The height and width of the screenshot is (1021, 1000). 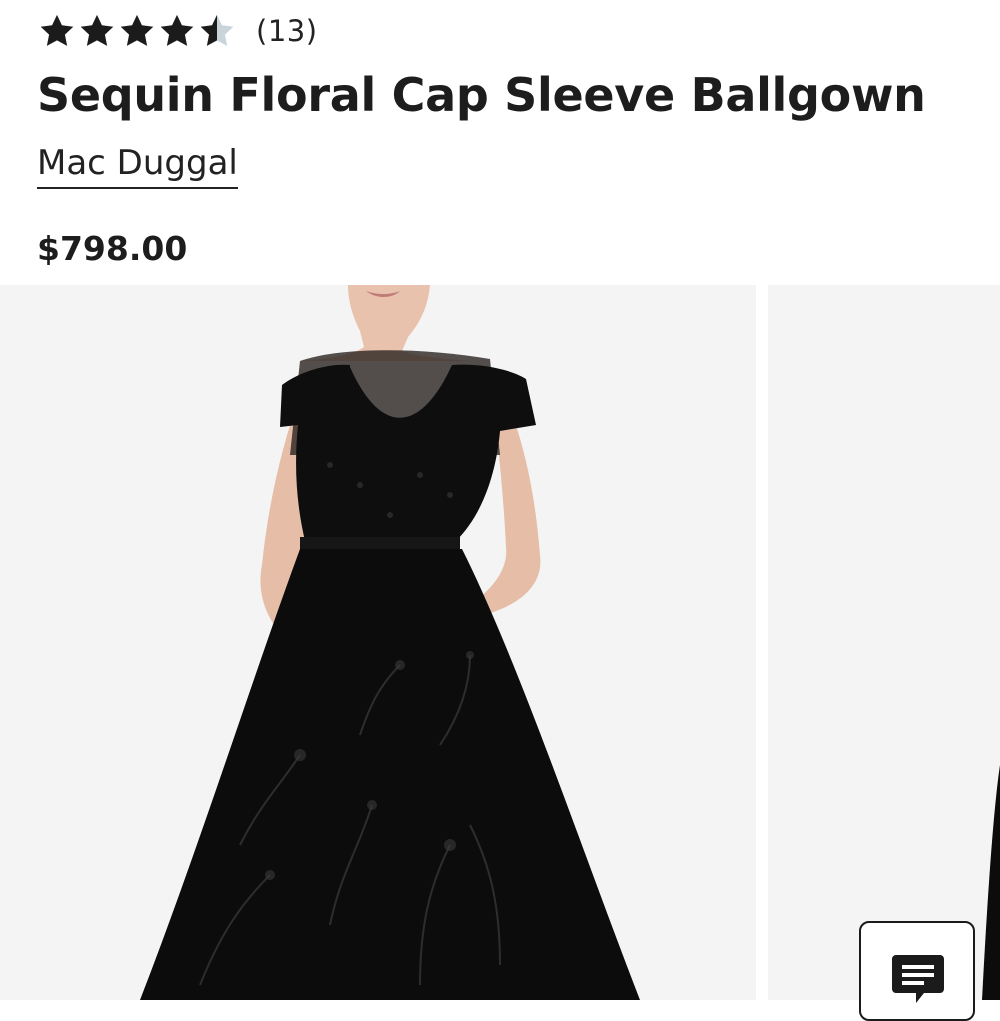 What do you see at coordinates (217, 30) in the screenshot?
I see `star-half-icon` at bounding box center [217, 30].